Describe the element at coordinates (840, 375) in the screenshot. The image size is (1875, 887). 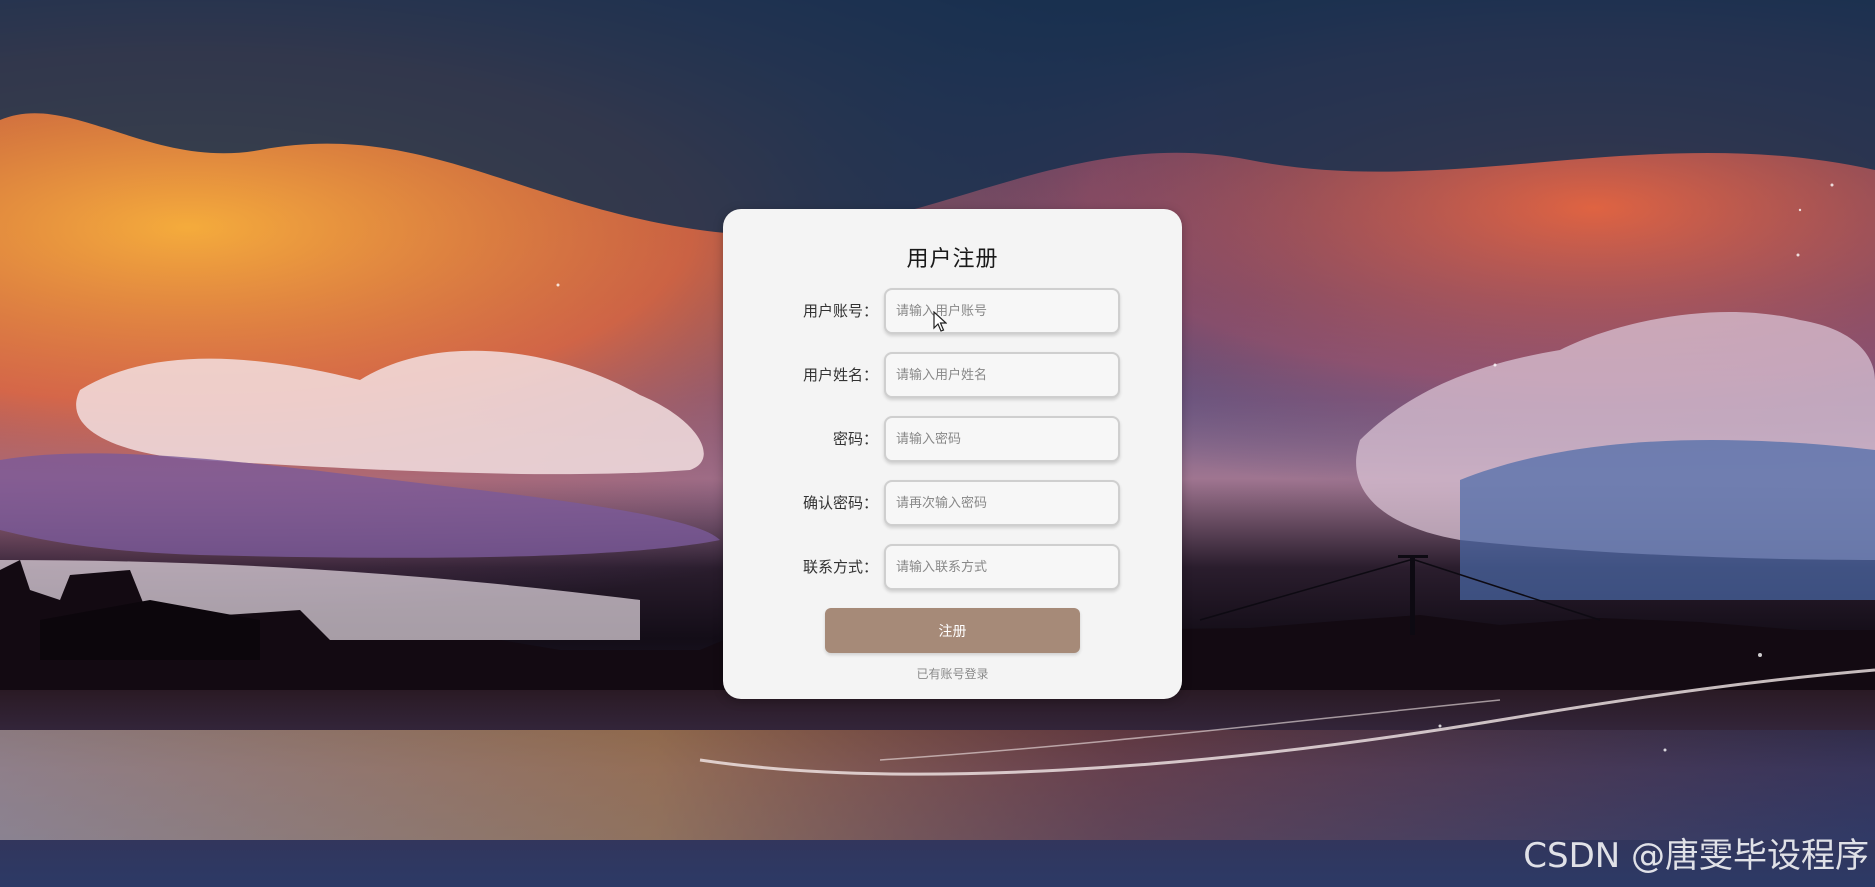
I see `name-label: 用户姓名：` at that location.